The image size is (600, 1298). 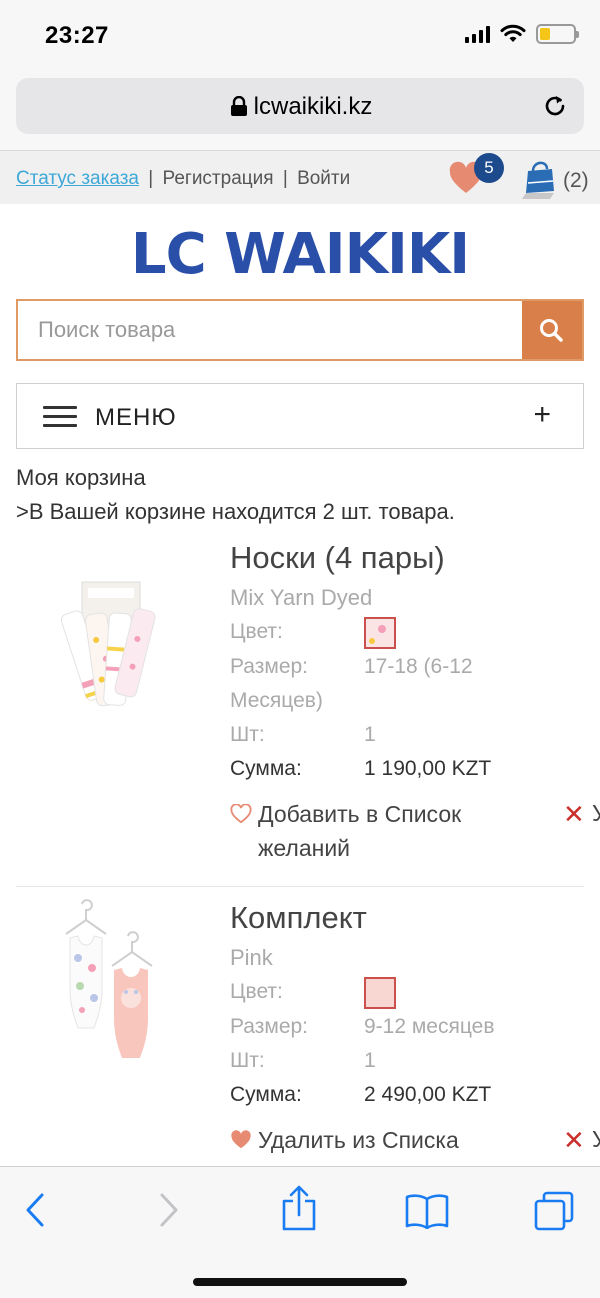 What do you see at coordinates (429, 1026) in the screenshot?
I see `size-value: 9-12 месяцев` at bounding box center [429, 1026].